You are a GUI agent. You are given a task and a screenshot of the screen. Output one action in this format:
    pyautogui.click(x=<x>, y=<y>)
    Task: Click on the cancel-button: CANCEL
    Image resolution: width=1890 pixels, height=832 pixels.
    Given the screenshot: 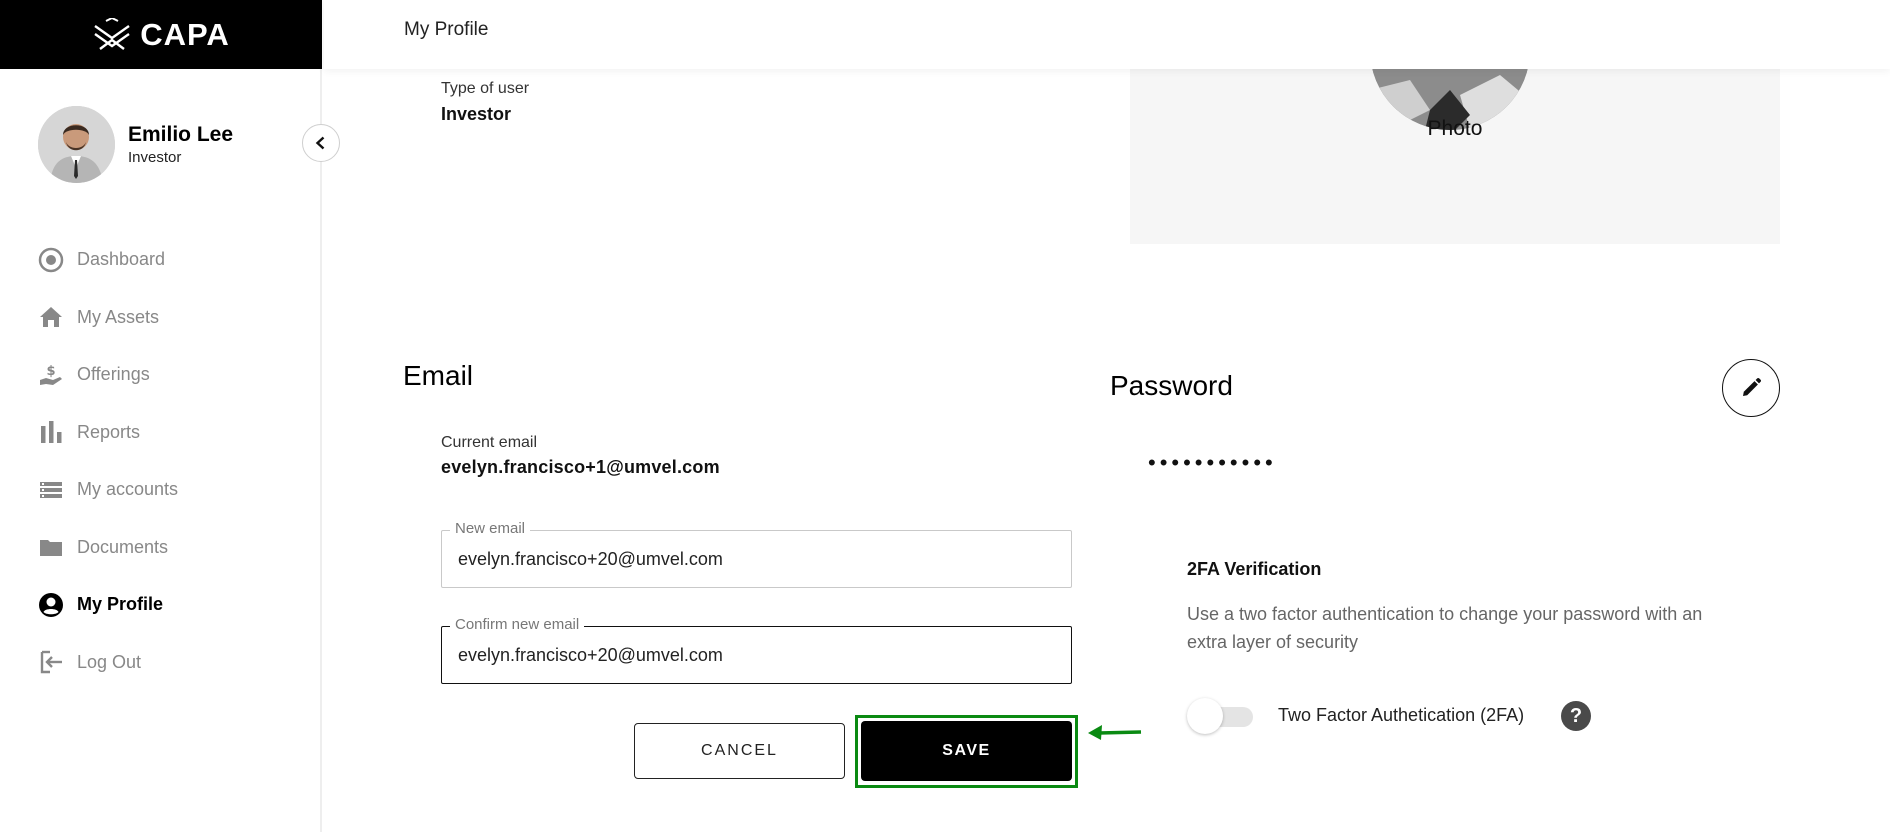 What is the action you would take?
    pyautogui.click(x=739, y=751)
    